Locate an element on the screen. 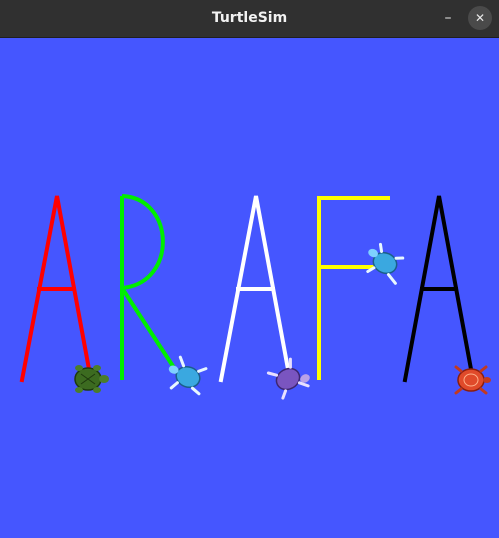 The image size is (499, 538). turtle-blue-icon is located at coordinates (385, 263).